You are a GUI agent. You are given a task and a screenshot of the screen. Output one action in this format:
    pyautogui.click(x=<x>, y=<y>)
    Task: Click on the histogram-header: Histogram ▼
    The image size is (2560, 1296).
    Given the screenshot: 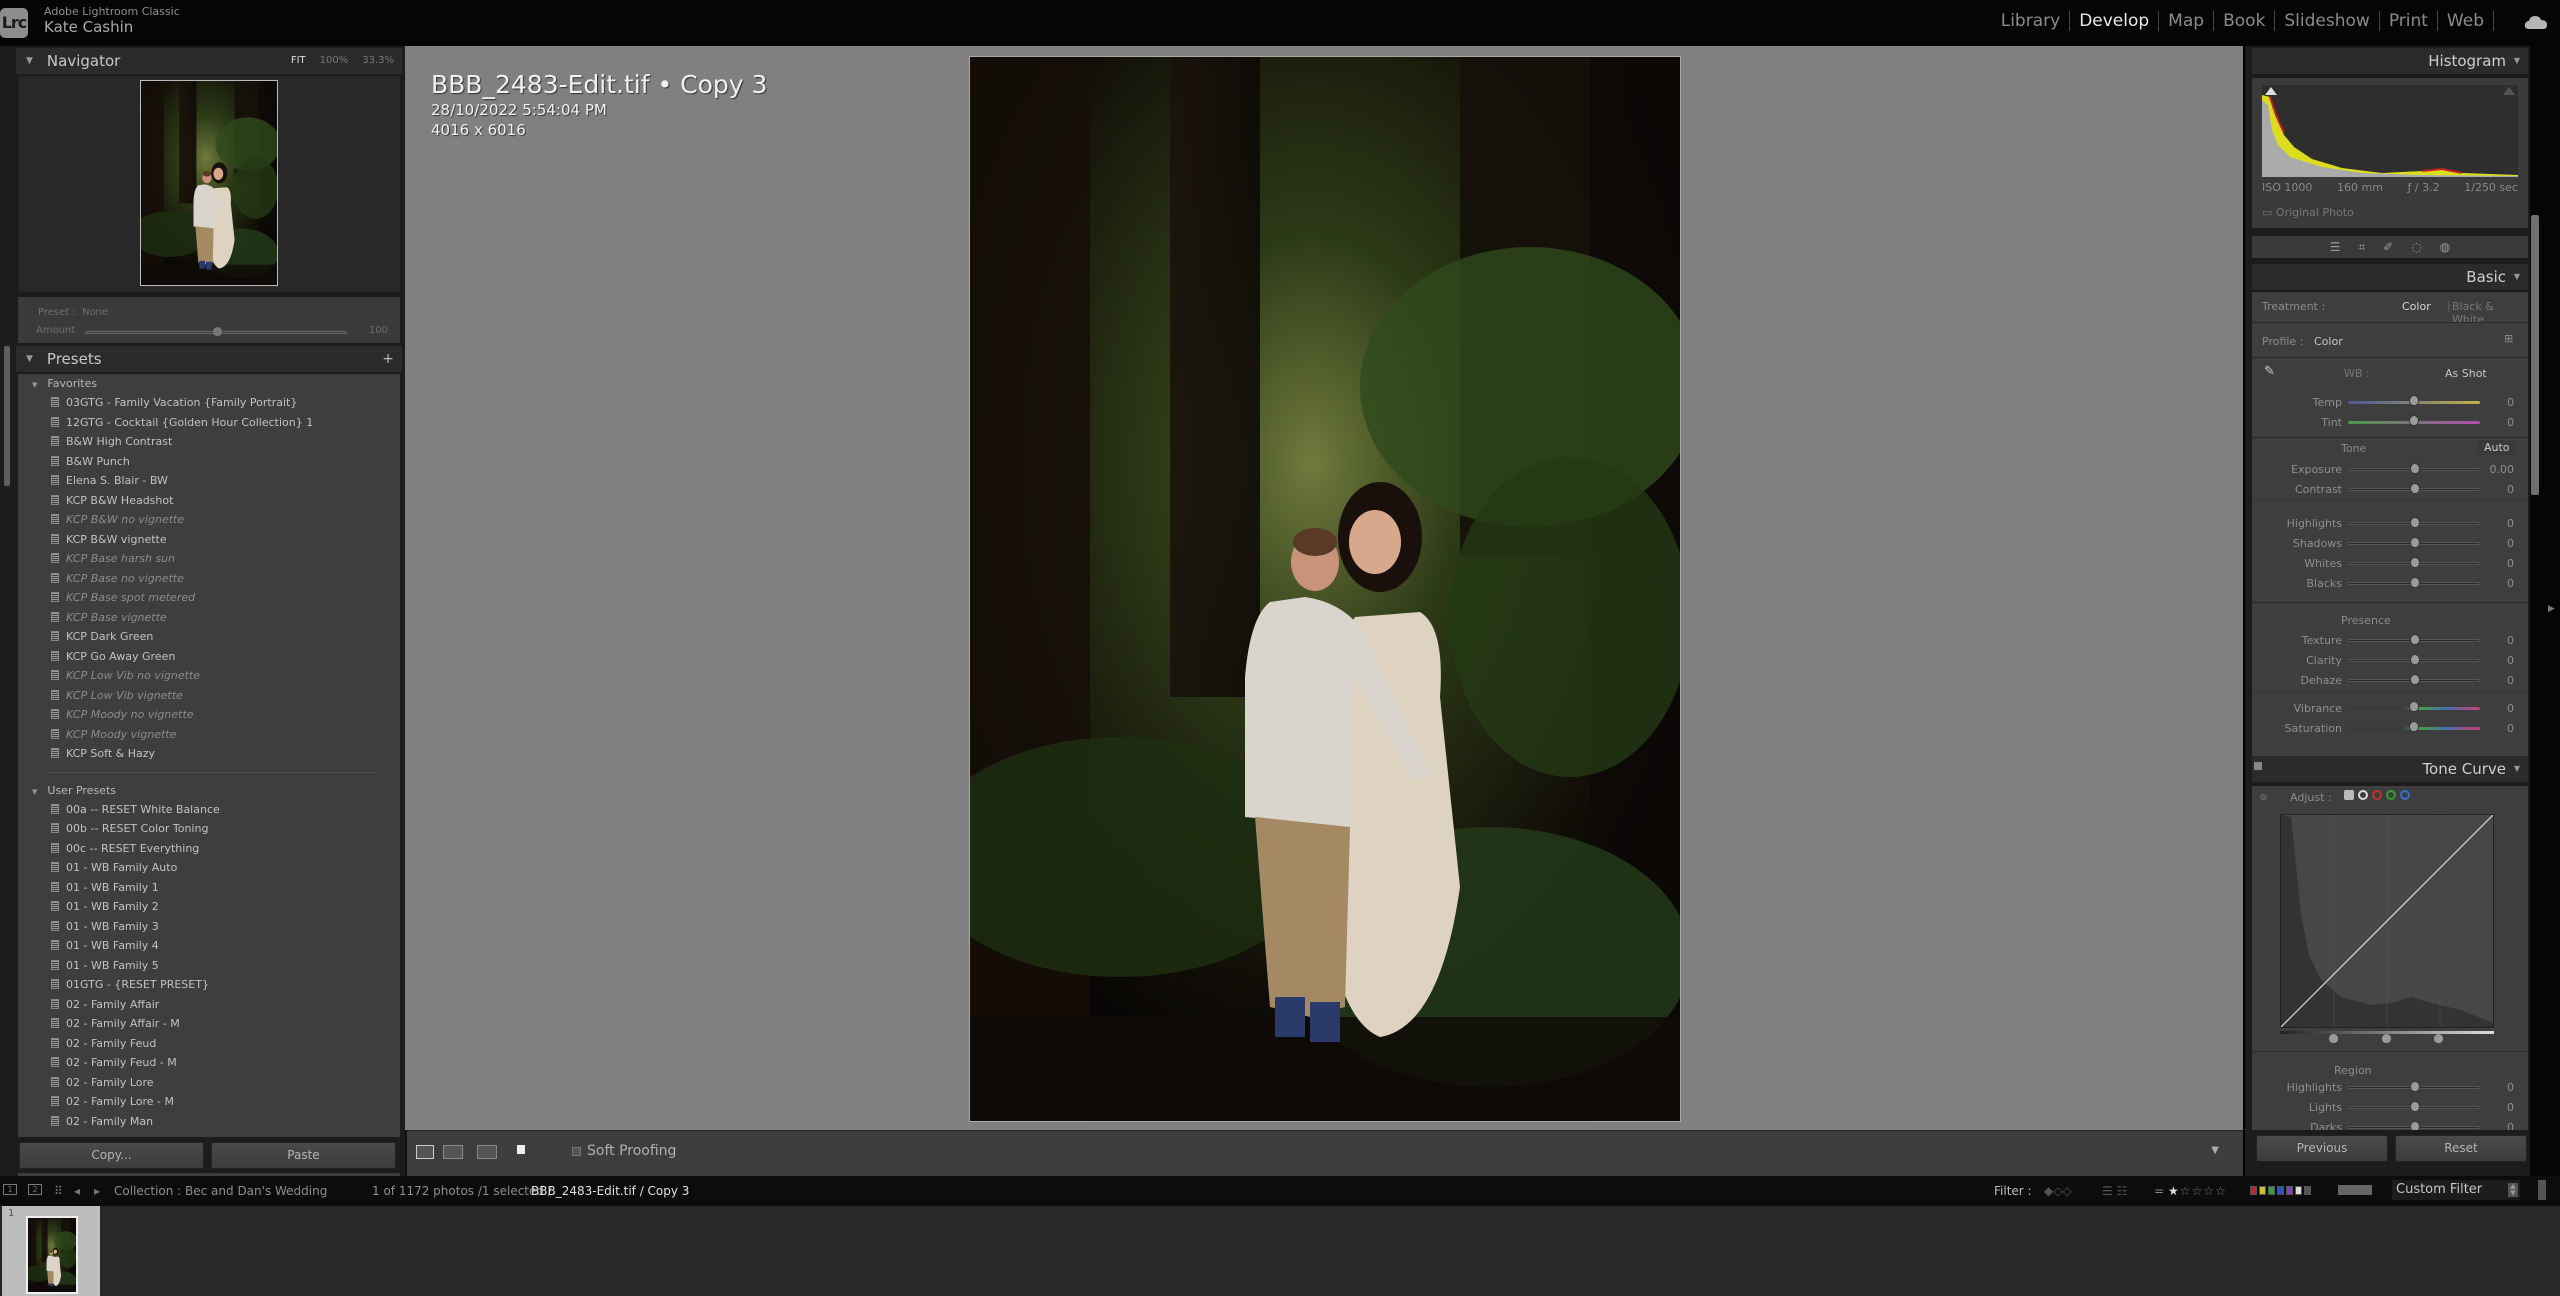 What is the action you would take?
    pyautogui.click(x=2390, y=61)
    